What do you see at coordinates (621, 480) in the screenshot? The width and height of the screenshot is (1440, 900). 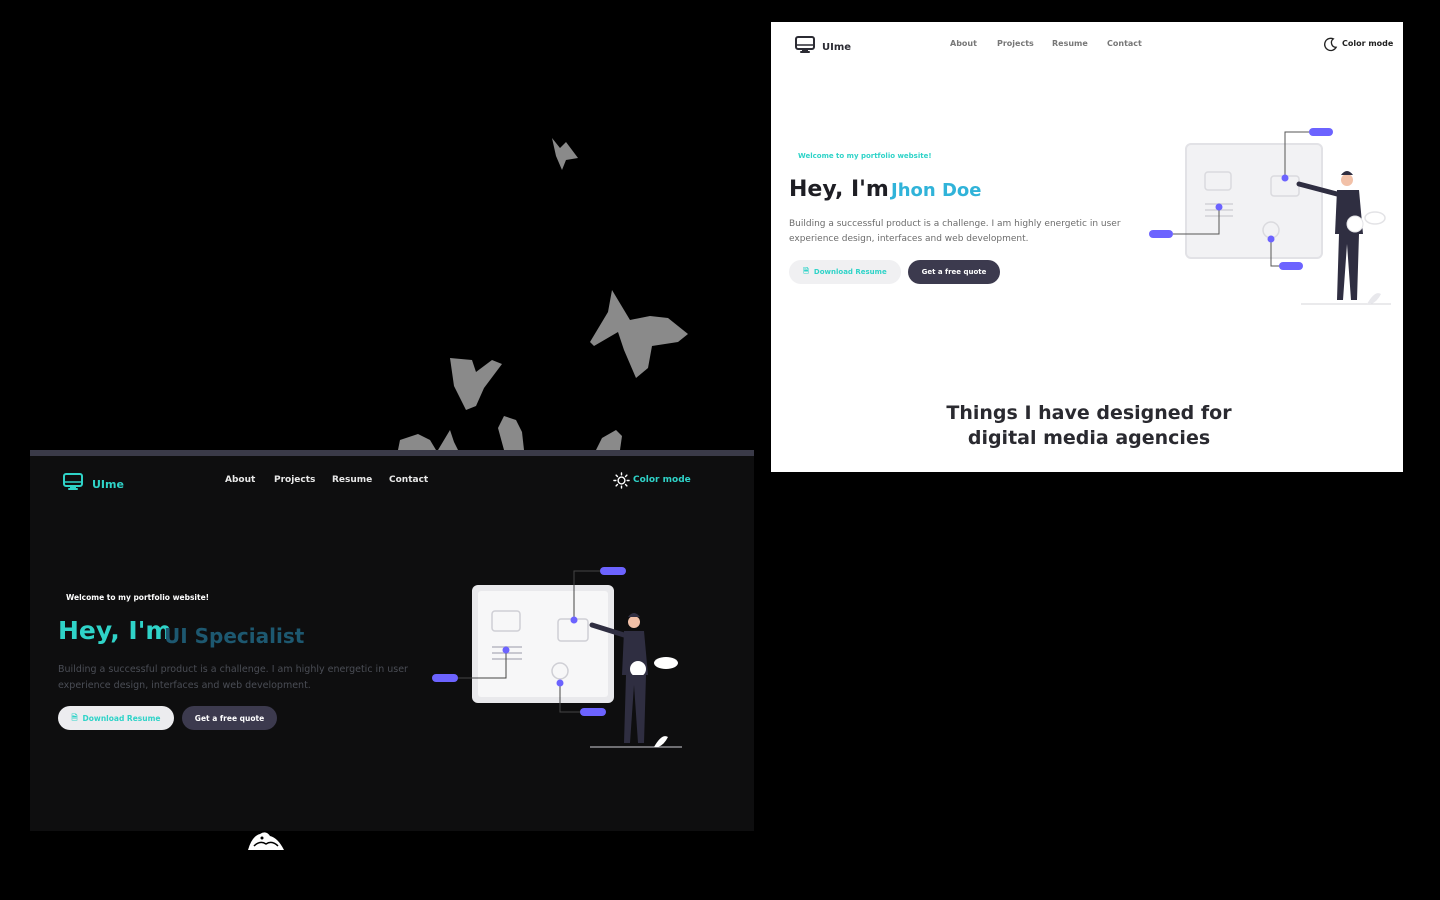 I see `sun-icon` at bounding box center [621, 480].